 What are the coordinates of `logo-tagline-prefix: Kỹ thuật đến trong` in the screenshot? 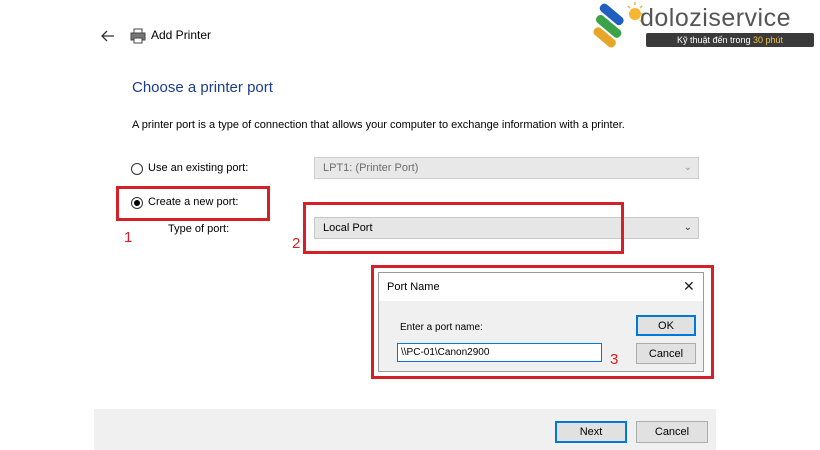 It's located at (713, 40).